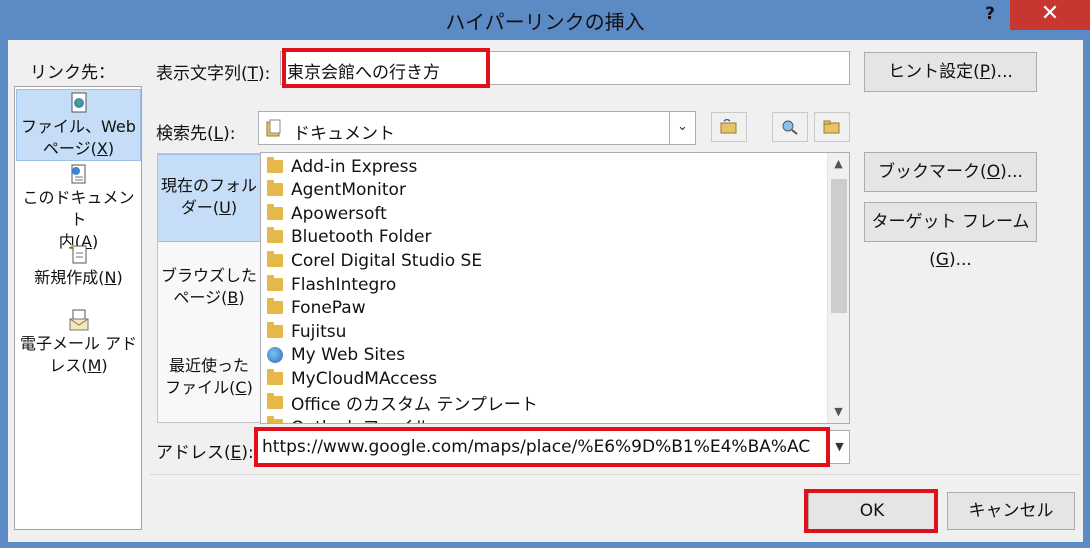 This screenshot has width=1090, height=548. Describe the element at coordinates (932, 172) in the screenshot. I see `bookmark-label: ブックマーク(` at that location.